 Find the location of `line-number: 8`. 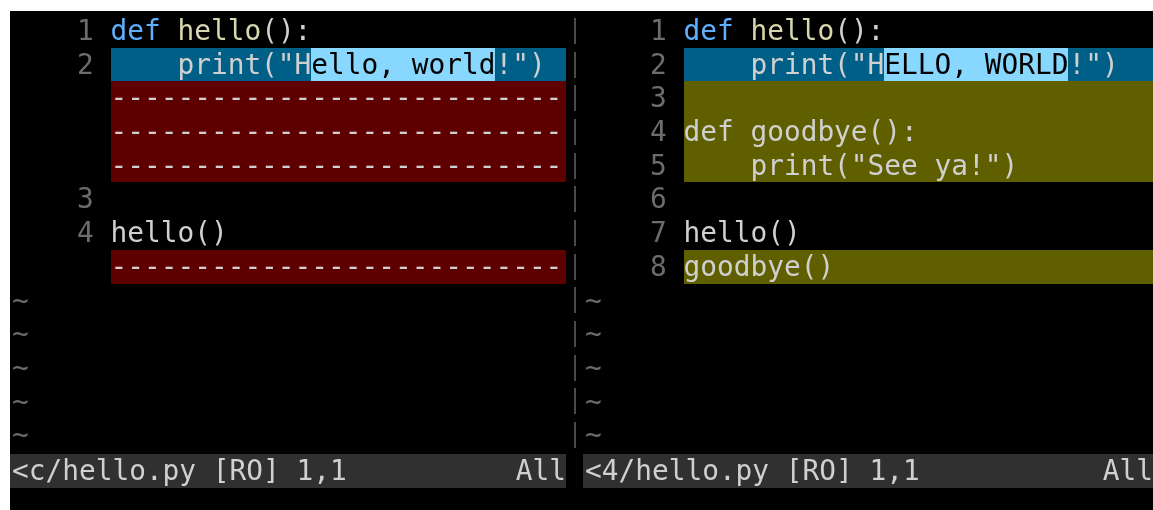

line-number: 8 is located at coordinates (658, 266).